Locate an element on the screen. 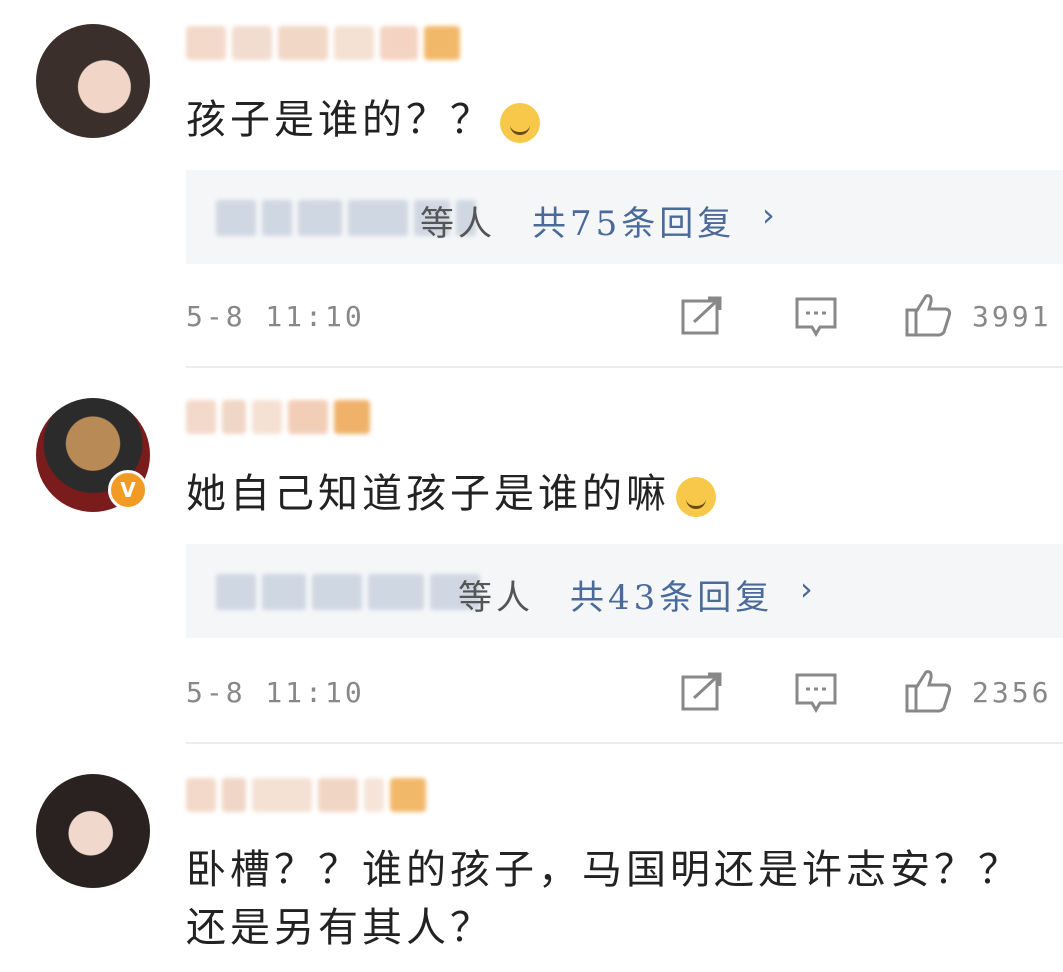 The height and width of the screenshot is (972, 1063). reply-count-link: 共75条回复 is located at coordinates (633, 220).